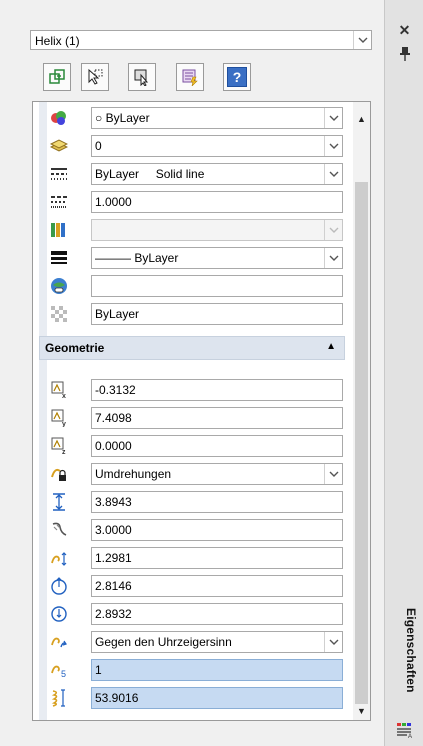 Image resolution: width=423 pixels, height=746 pixels. I want to click on selection-value: Helix (1), so click(57, 41).